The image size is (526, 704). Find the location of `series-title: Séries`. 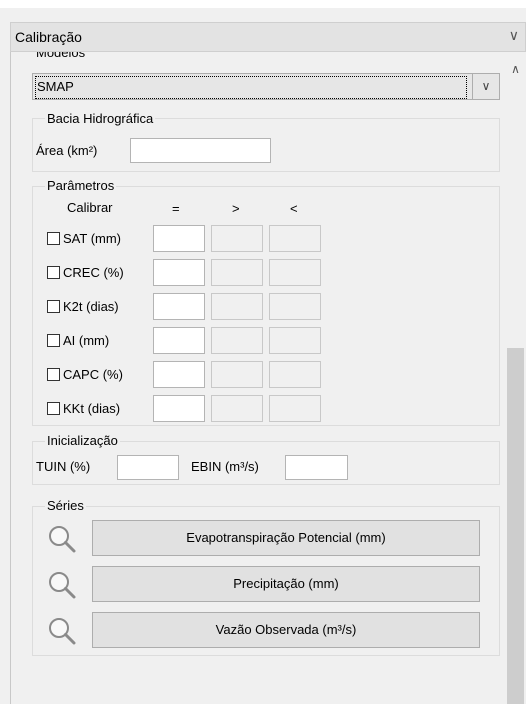

series-title: Séries is located at coordinates (65, 505).